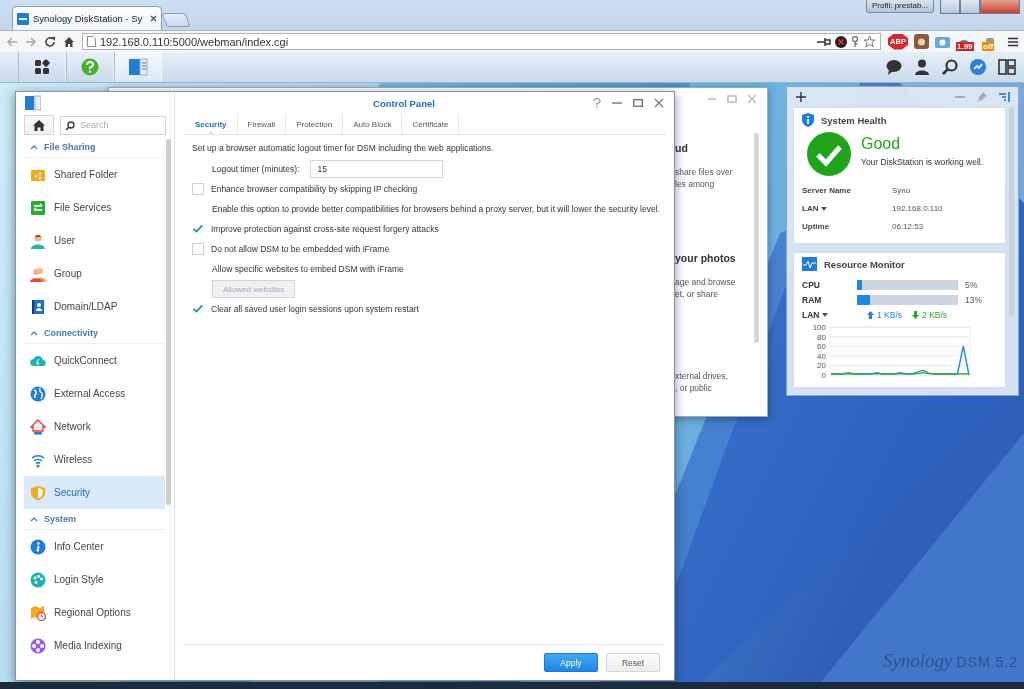 Image resolution: width=1024 pixels, height=689 pixels. I want to click on menu-icon, so click(1013, 41).